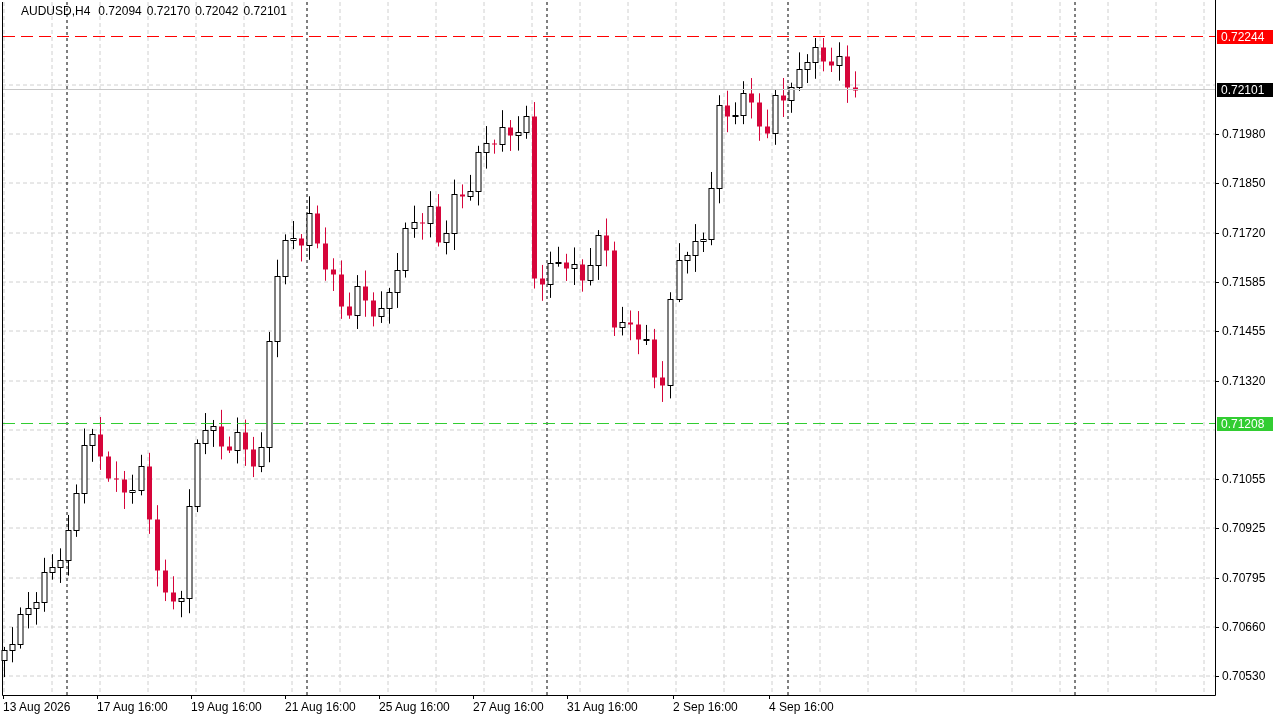 Image resolution: width=1280 pixels, height=720 pixels. I want to click on price-label: 0.71585, so click(1244, 282).